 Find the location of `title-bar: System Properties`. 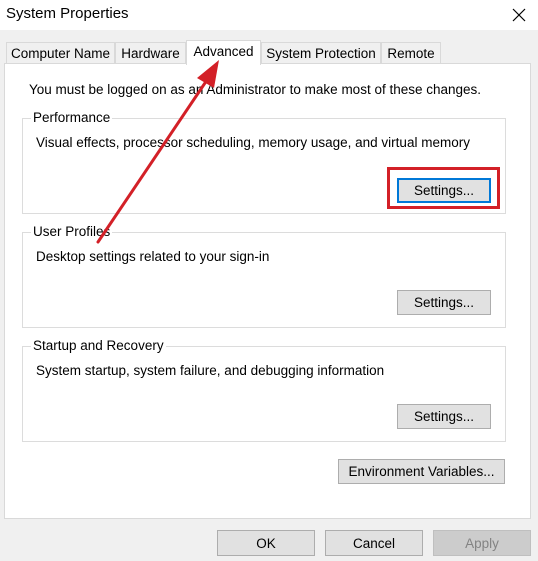

title-bar: System Properties is located at coordinates (269, 15).